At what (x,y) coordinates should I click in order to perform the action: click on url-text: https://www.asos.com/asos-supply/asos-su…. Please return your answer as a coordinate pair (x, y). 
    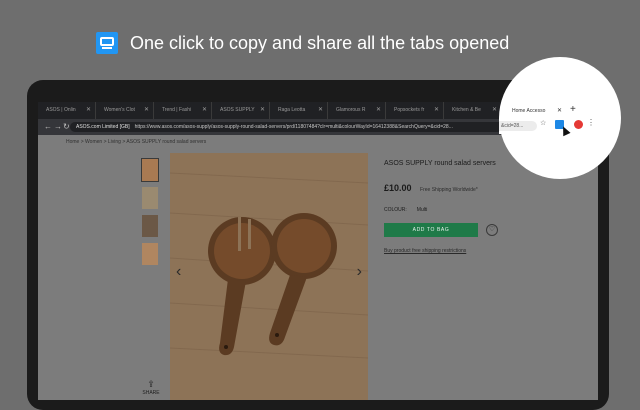
    Looking at the image, I should click on (293, 127).